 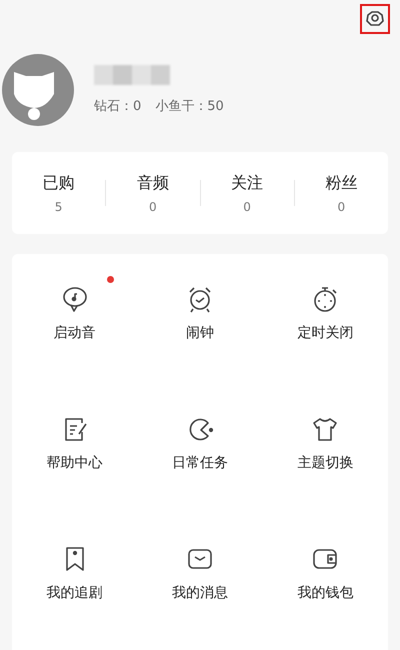 What do you see at coordinates (247, 183) in the screenshot?
I see `stat-label: 关注` at bounding box center [247, 183].